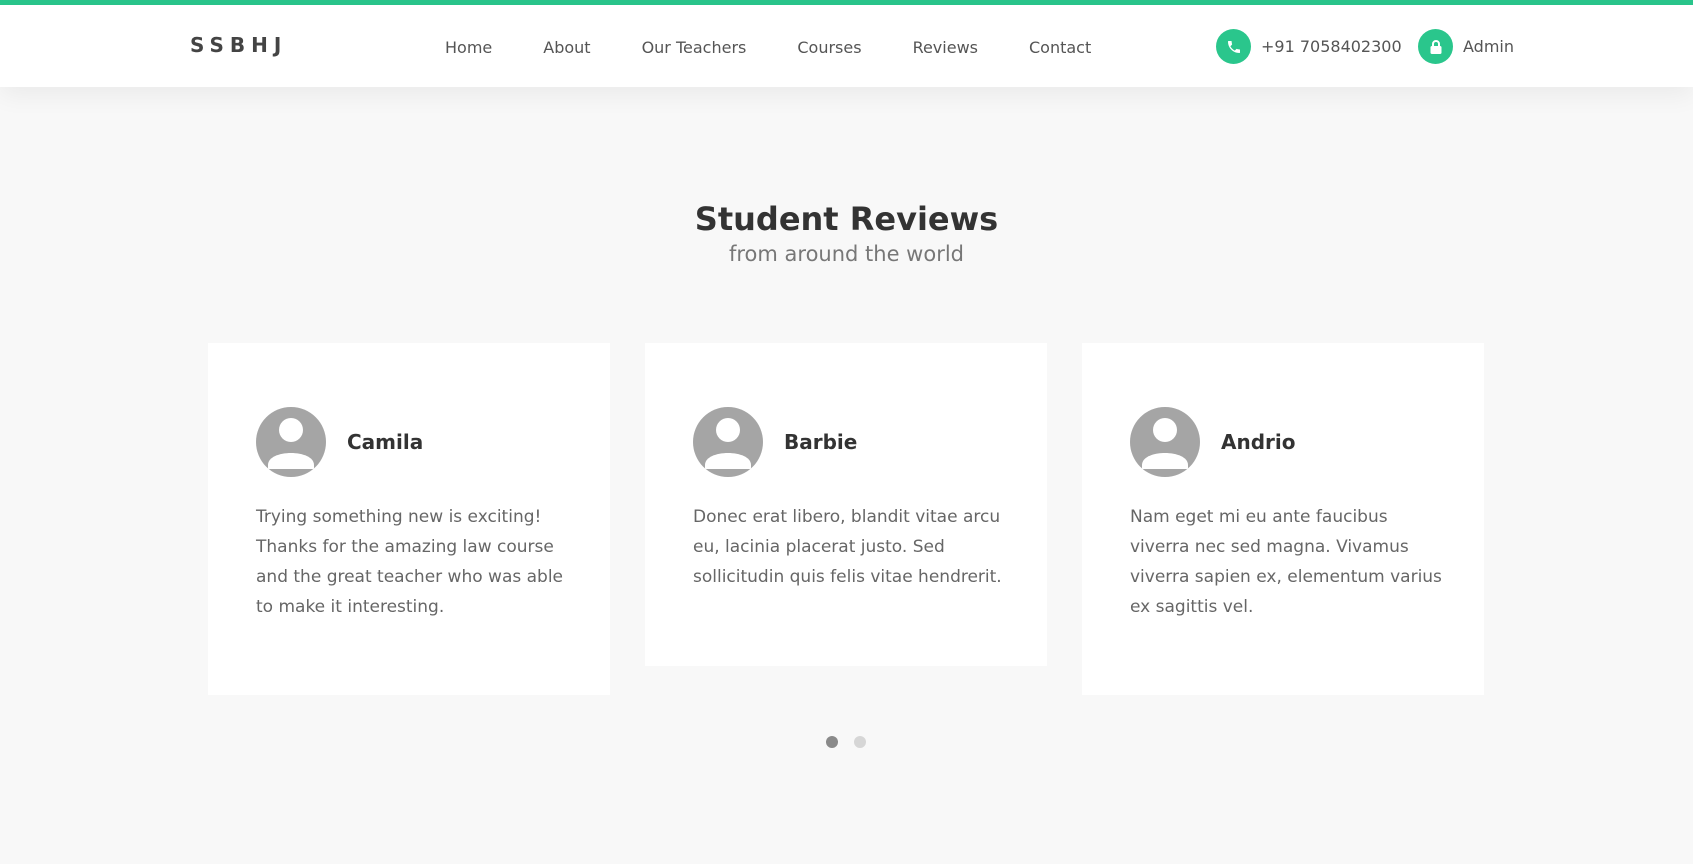  Describe the element at coordinates (1258, 442) in the screenshot. I see `reviewer-name: Andrio` at that location.